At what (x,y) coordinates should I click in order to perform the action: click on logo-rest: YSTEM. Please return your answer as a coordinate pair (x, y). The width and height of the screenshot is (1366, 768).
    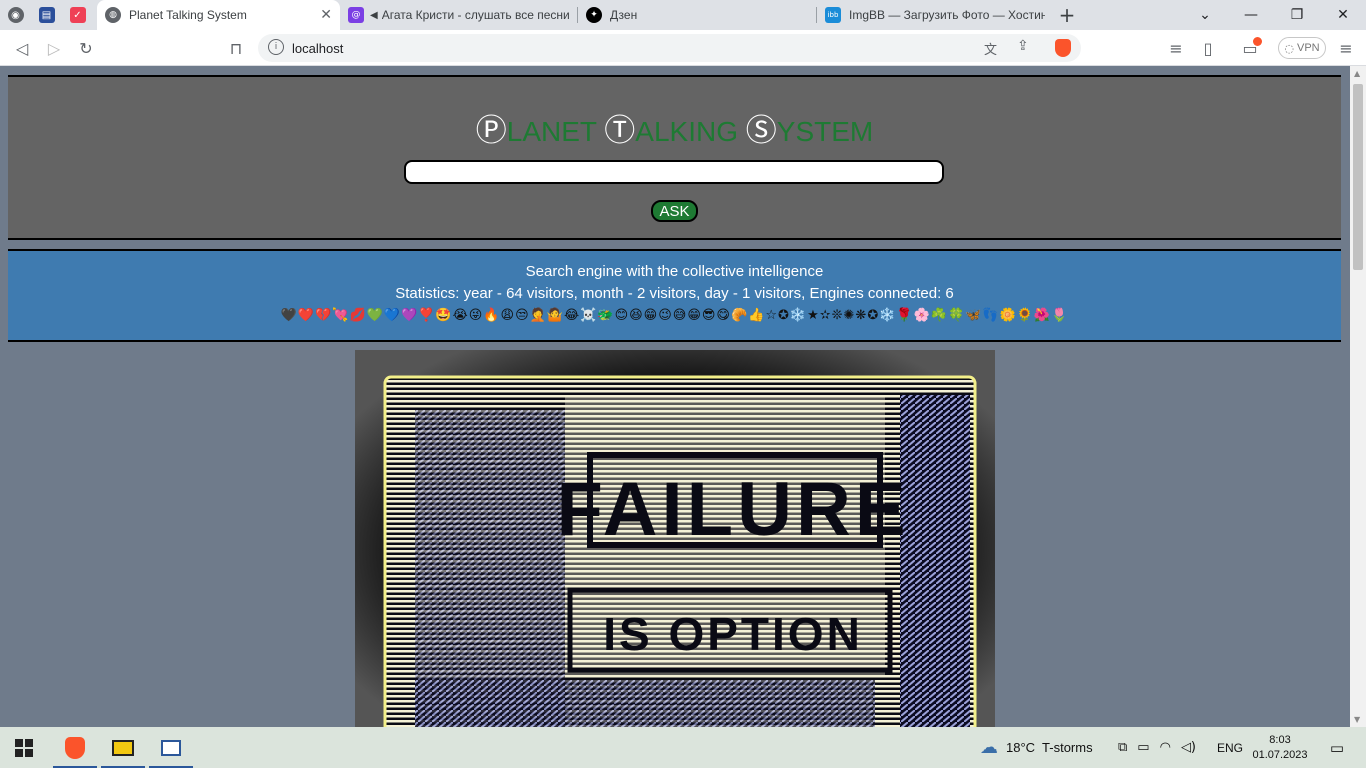
    Looking at the image, I should click on (825, 131).